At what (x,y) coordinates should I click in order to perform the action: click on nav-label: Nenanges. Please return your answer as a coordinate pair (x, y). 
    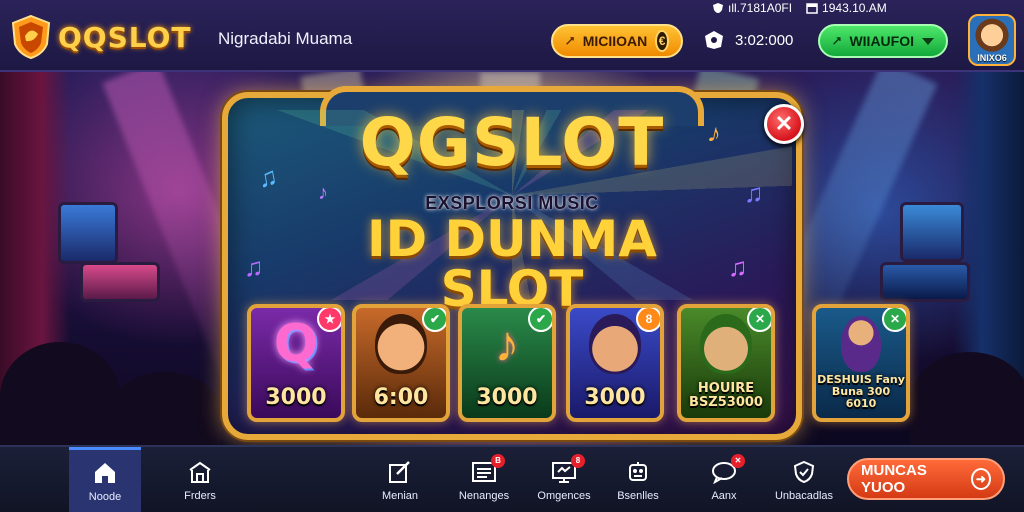
    Looking at the image, I should click on (484, 495).